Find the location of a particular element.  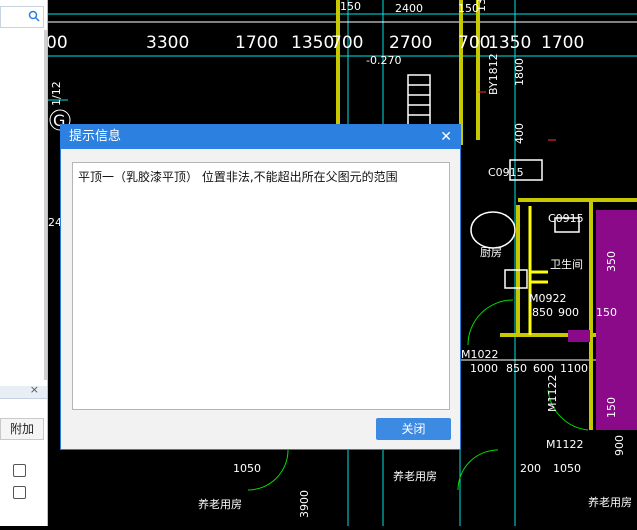

dim-label: 1000 is located at coordinates (484, 368).